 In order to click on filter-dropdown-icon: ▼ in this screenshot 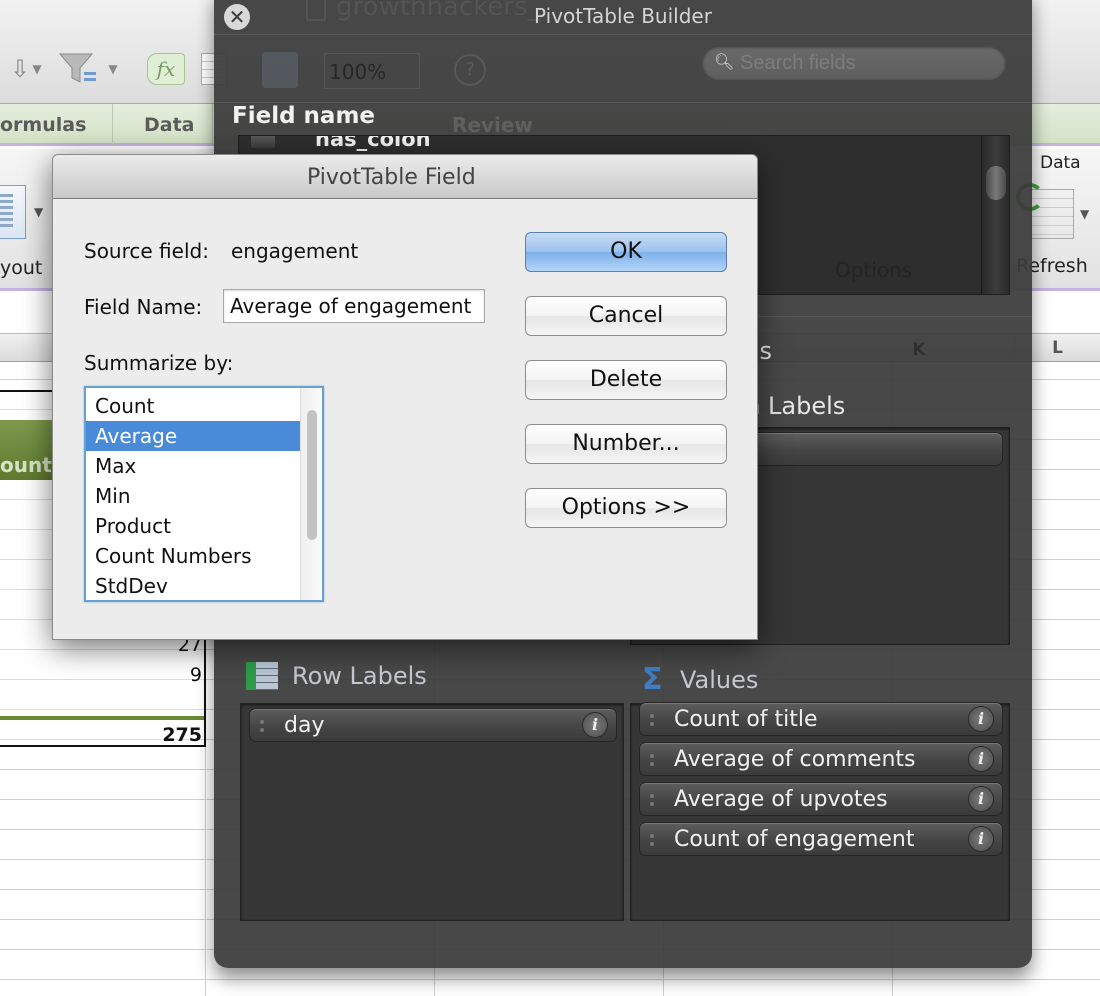, I will do `click(113, 69)`.